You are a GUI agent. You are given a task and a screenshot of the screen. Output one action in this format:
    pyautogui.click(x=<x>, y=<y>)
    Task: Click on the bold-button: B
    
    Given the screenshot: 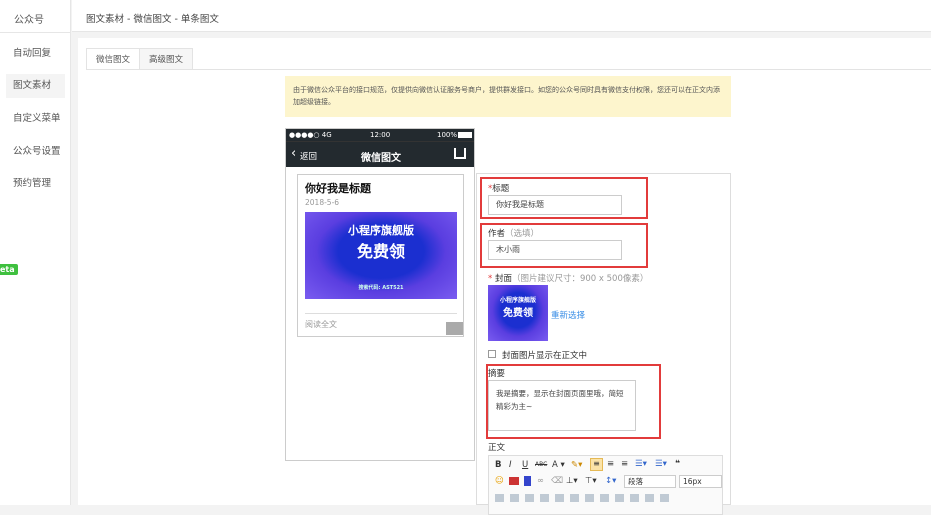 What is the action you would take?
    pyautogui.click(x=498, y=465)
    